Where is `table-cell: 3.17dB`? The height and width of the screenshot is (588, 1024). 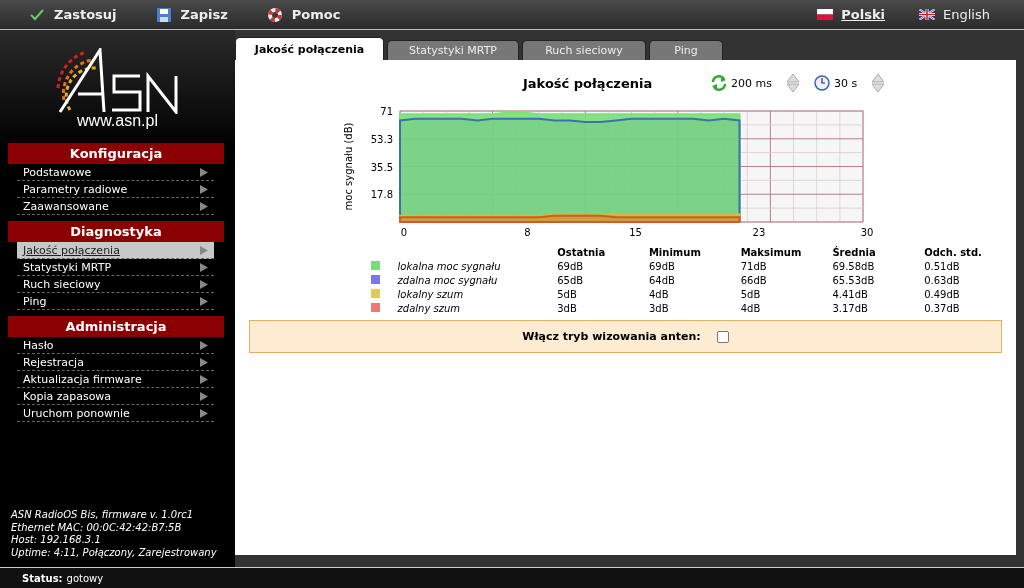
table-cell: 3.17dB is located at coordinates (878, 308).